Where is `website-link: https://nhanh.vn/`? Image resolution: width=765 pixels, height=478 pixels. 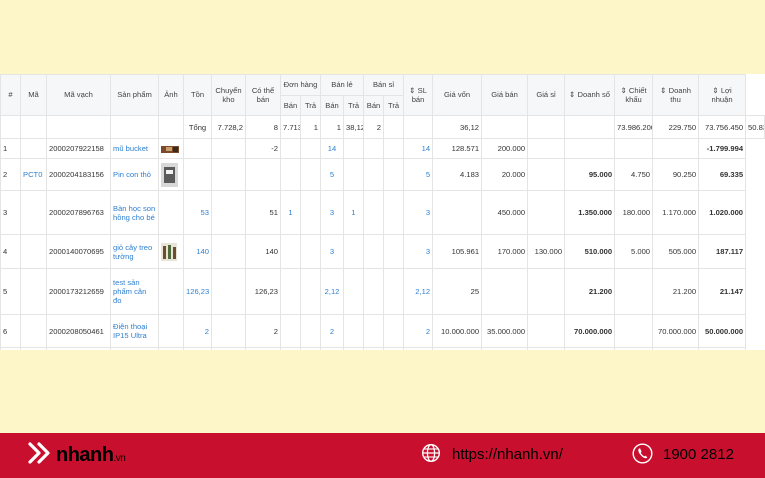 website-link: https://nhanh.vn/ is located at coordinates (507, 454).